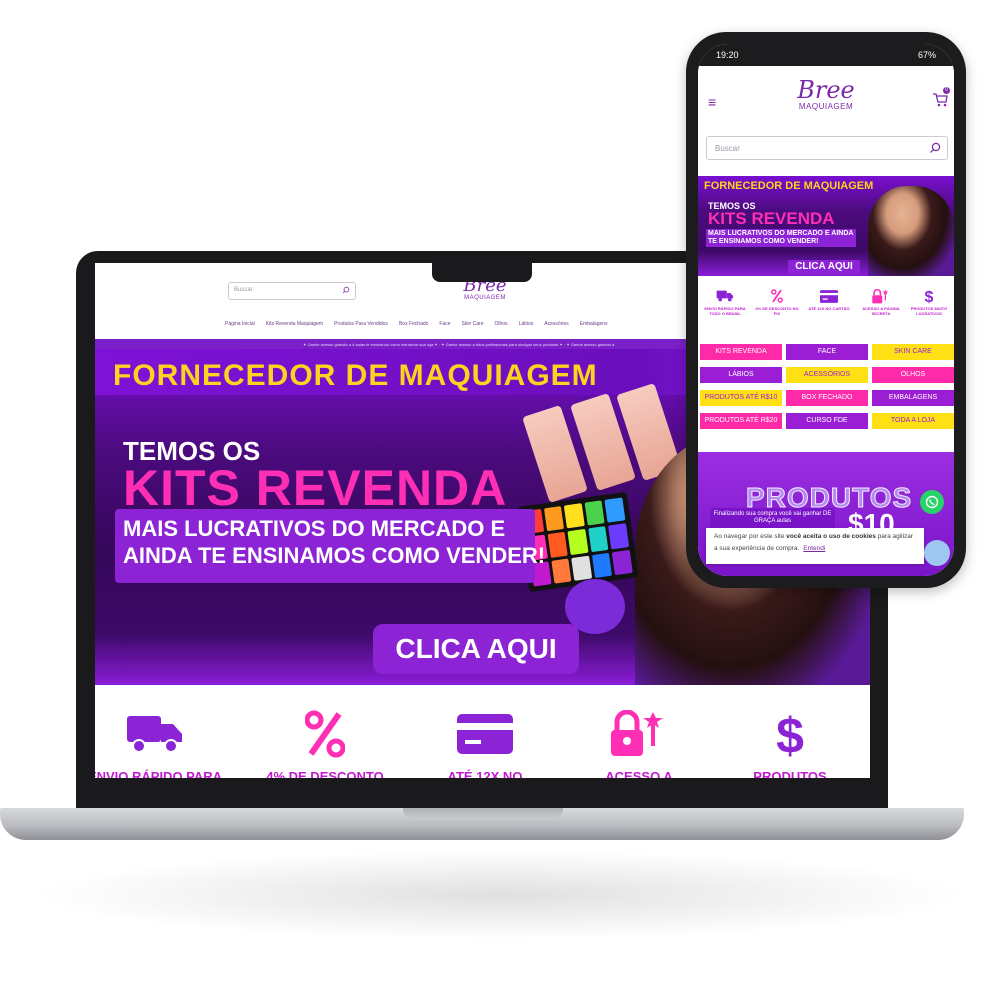  What do you see at coordinates (444, 327) in the screenshot?
I see `nav-item: Face` at bounding box center [444, 327].